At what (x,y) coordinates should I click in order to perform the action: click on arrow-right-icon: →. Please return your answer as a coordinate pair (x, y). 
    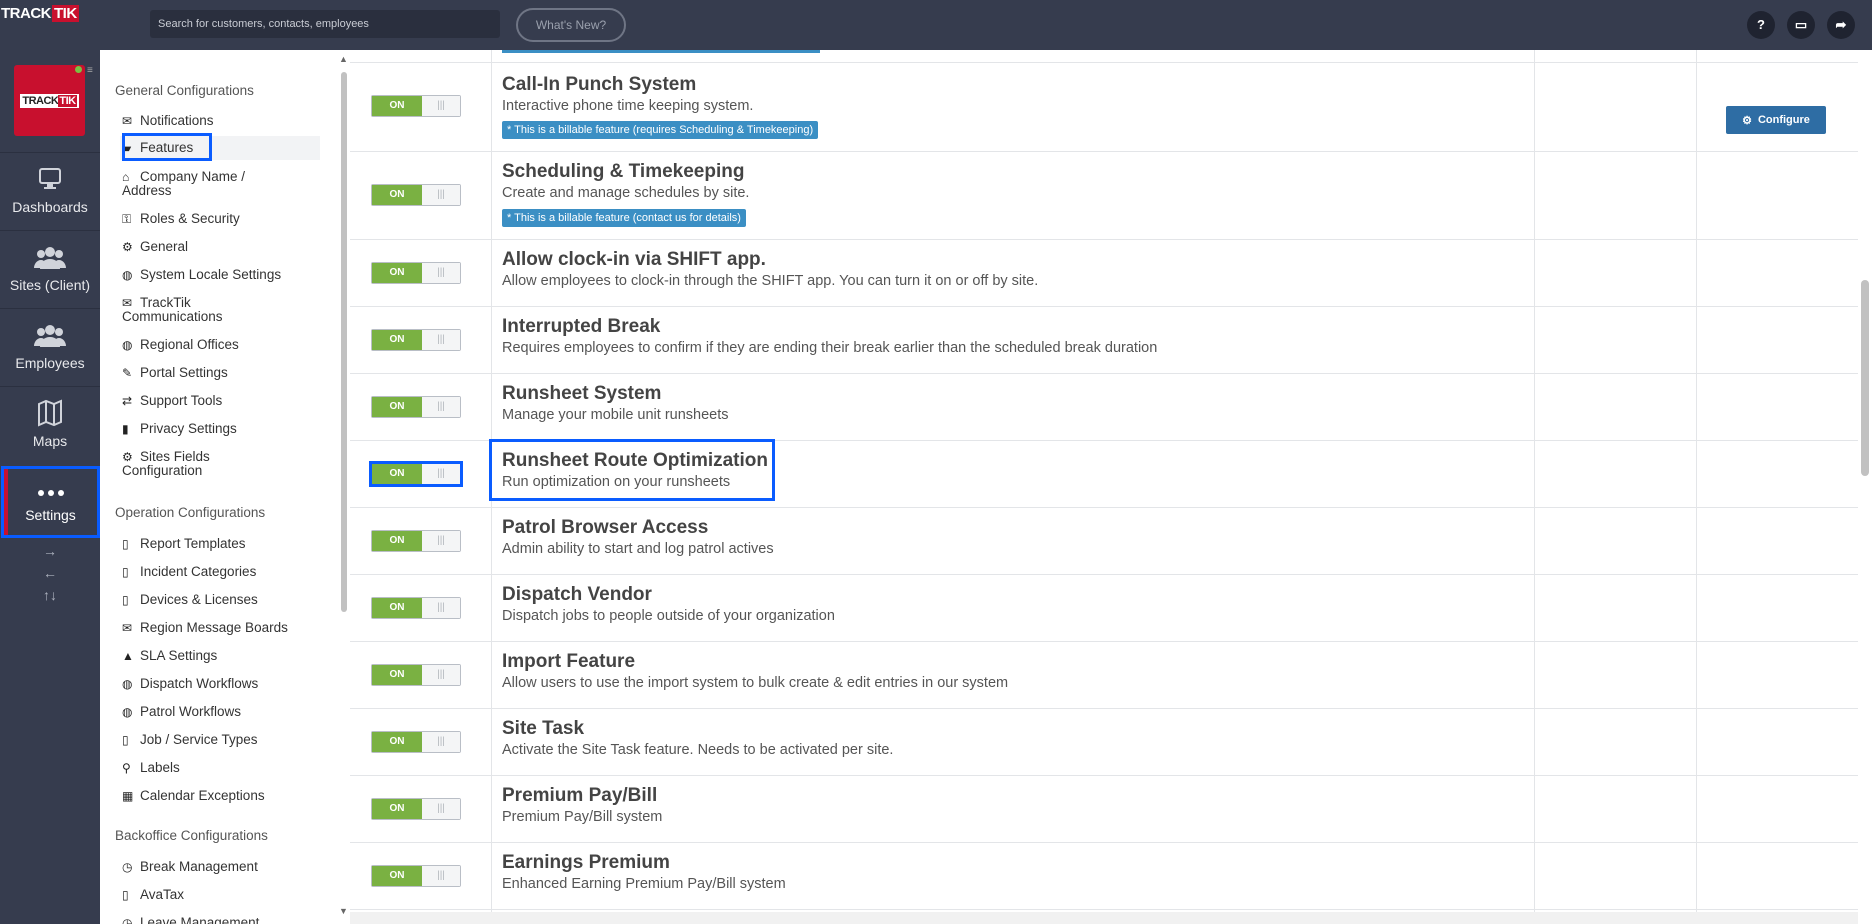
    Looking at the image, I should click on (50, 551).